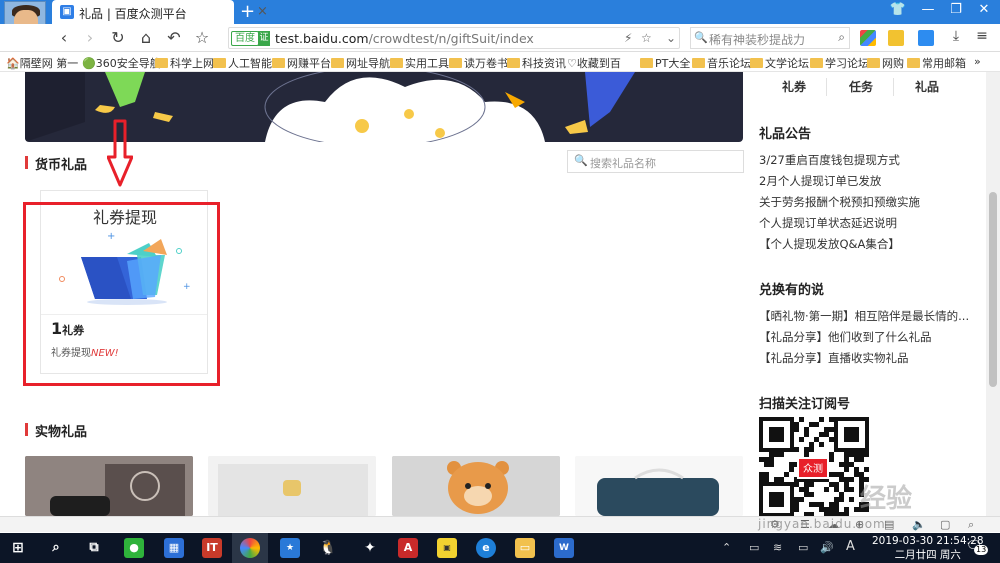 This screenshot has width=1000, height=563. I want to click on browser-app-icon, so click(250, 548).